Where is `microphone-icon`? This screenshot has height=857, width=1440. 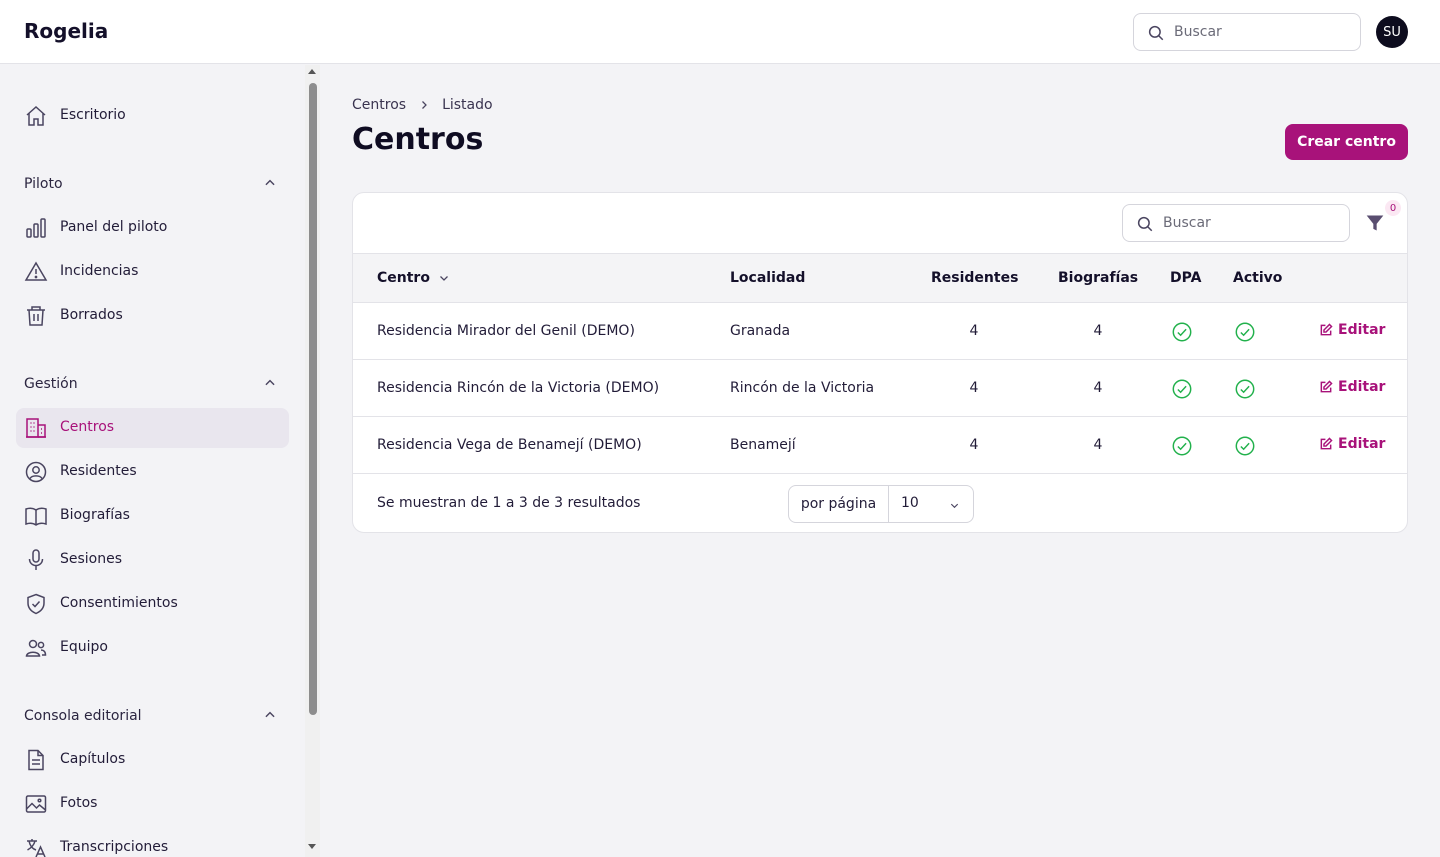 microphone-icon is located at coordinates (36, 559).